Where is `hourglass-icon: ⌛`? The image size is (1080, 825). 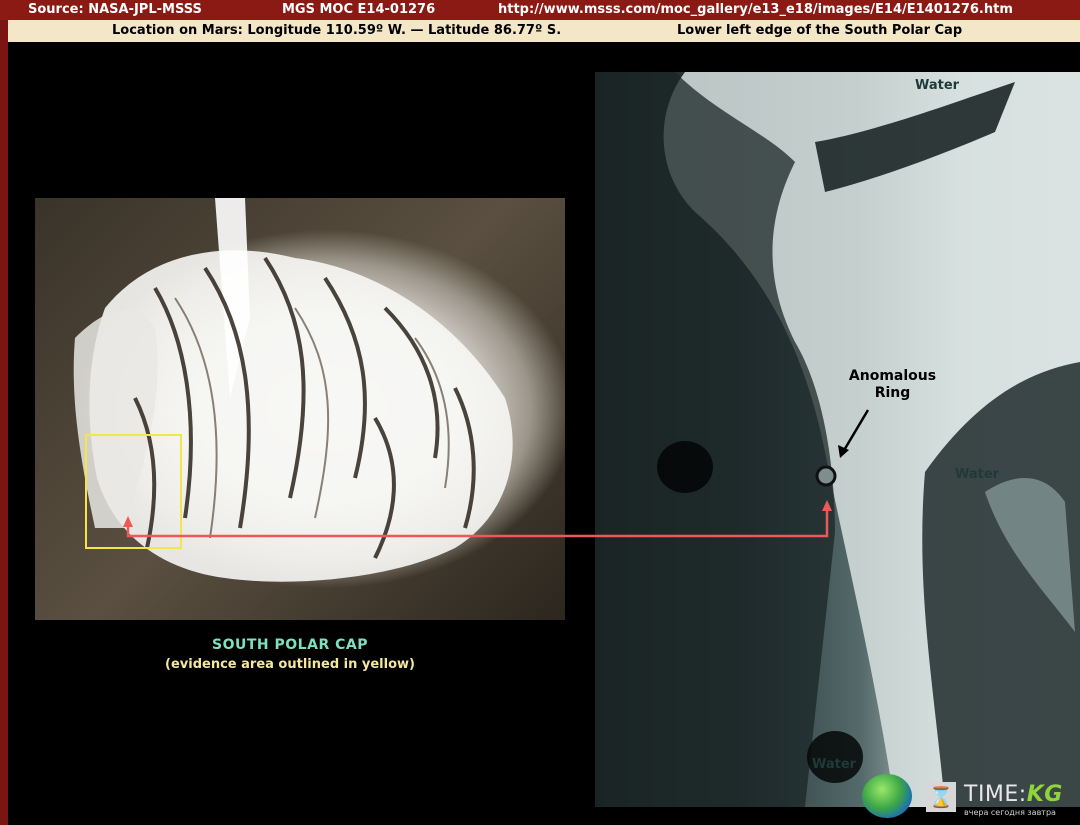
hourglass-icon: ⌛ is located at coordinates (941, 797).